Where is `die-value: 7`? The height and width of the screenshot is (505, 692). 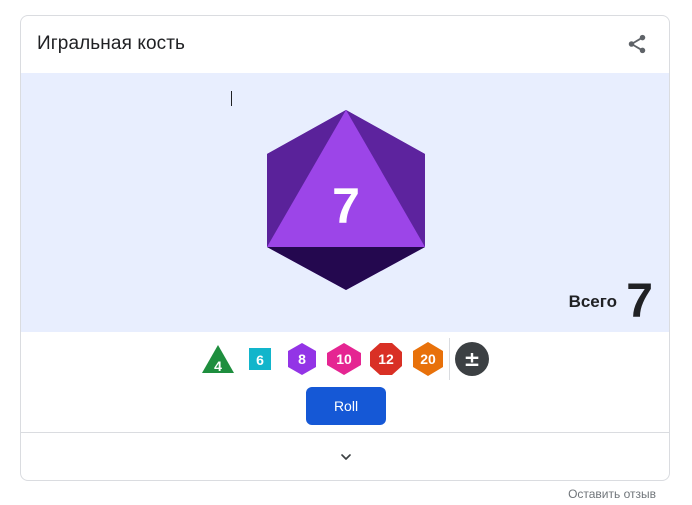
die-value: 7 is located at coordinates (346, 206).